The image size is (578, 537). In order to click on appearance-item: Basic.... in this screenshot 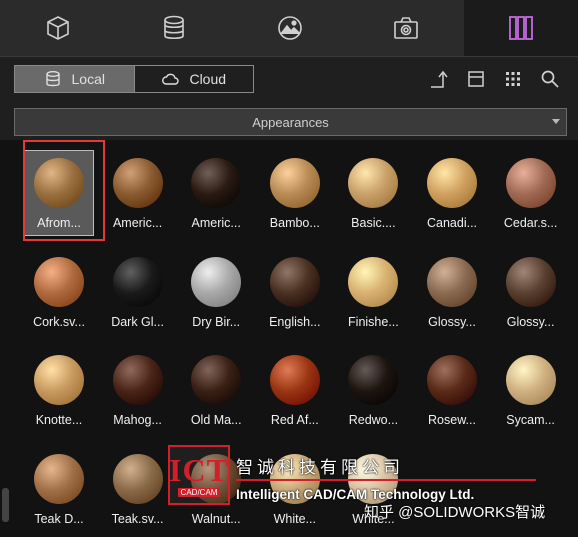, I will do `click(373, 191)`.